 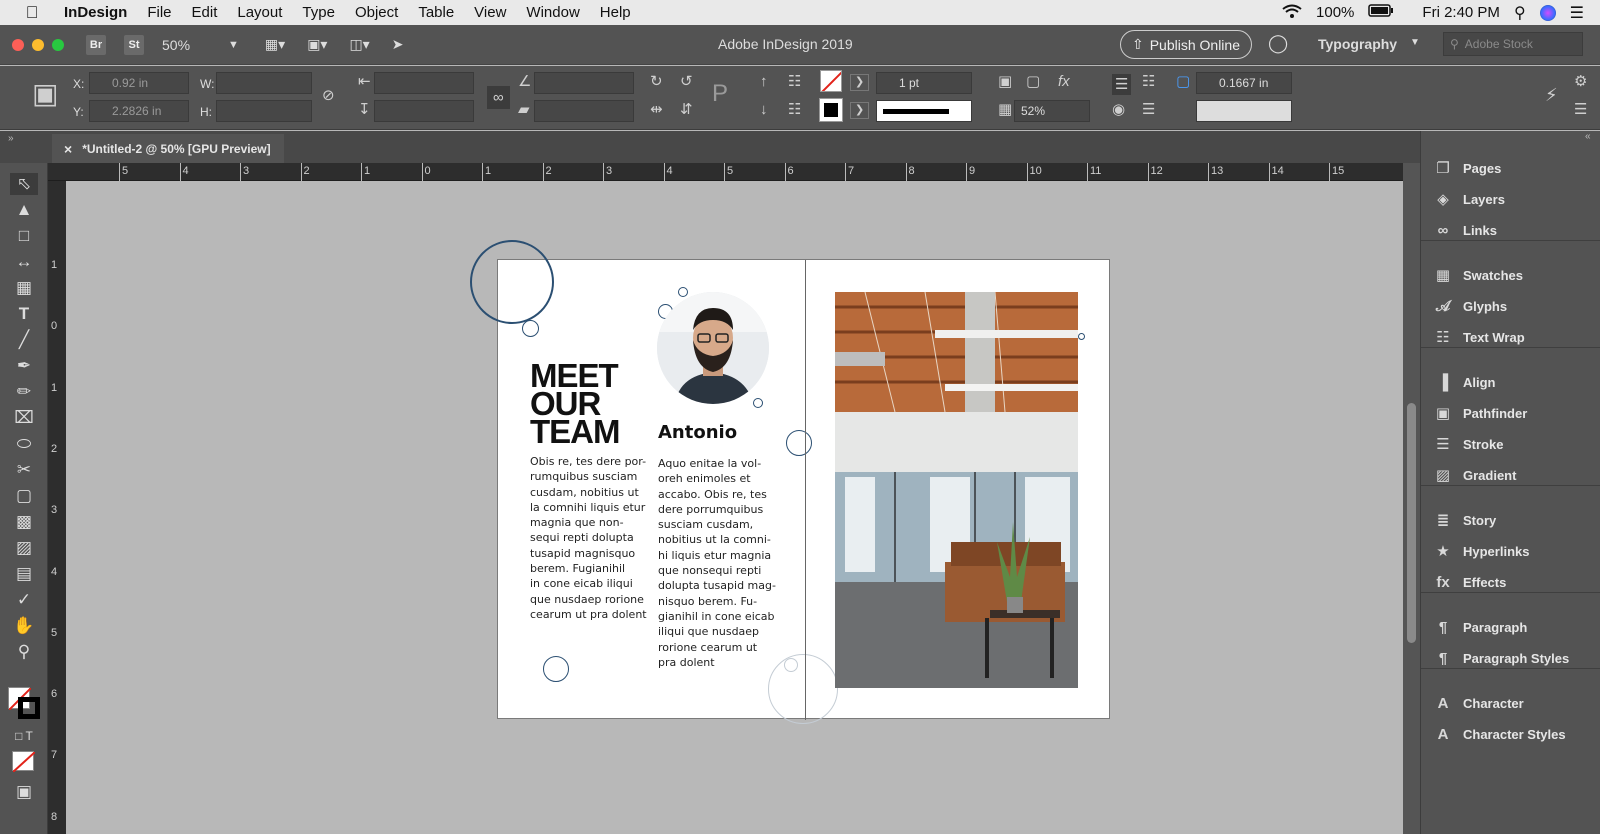 I want to click on menu-view: View, so click(x=490, y=12).